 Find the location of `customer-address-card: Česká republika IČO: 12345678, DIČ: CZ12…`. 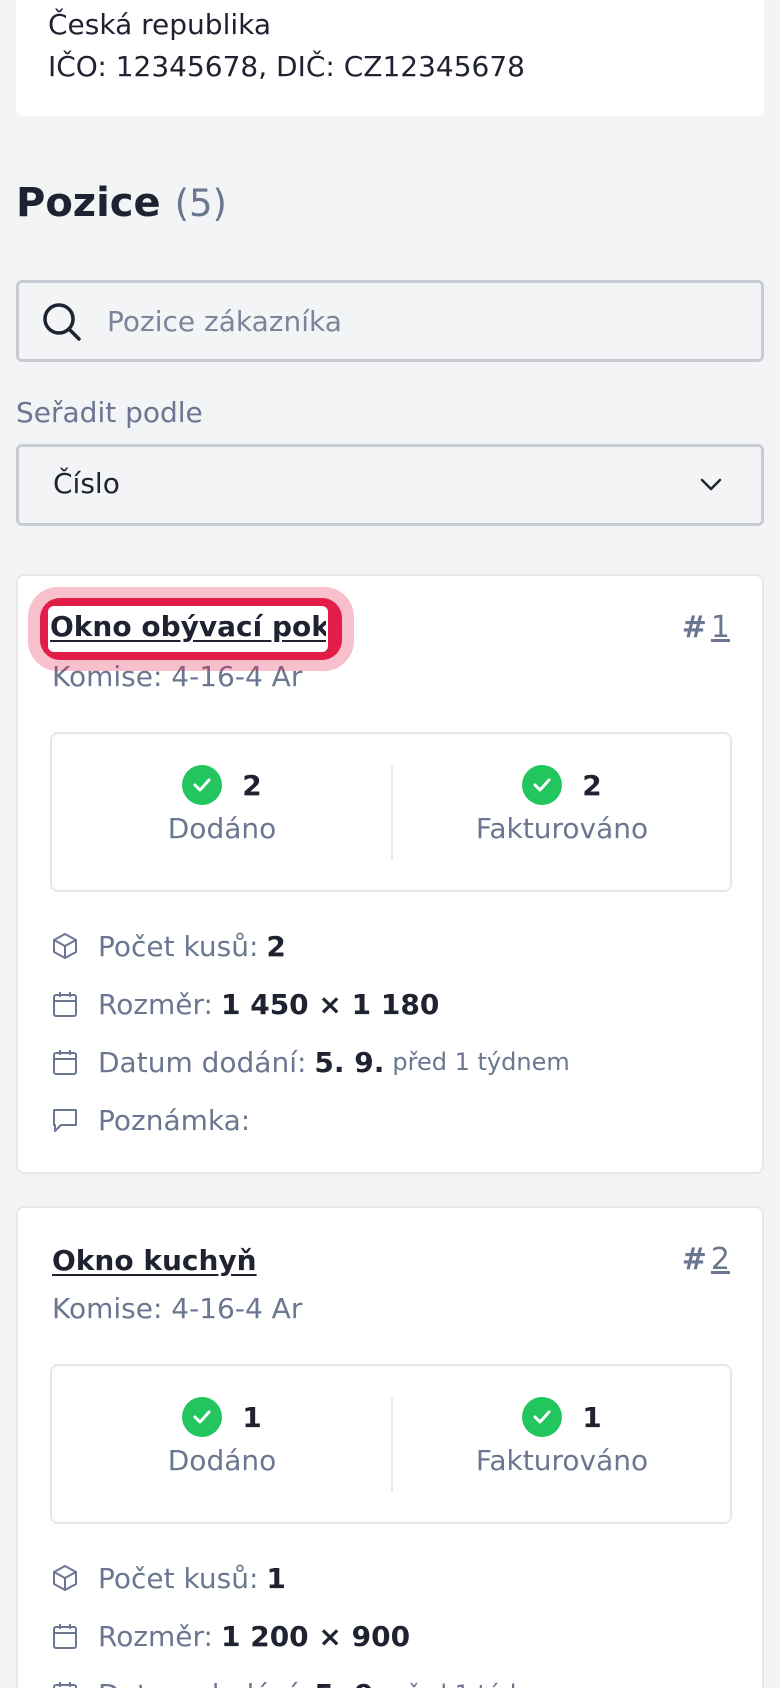

customer-address-card: Česká republika IČO: 12345678, DIČ: CZ12… is located at coordinates (390, 58).